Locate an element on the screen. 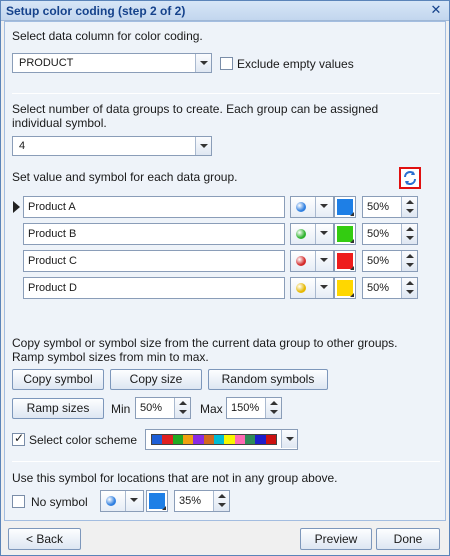  other-symbol-picker is located at coordinates (122, 501).